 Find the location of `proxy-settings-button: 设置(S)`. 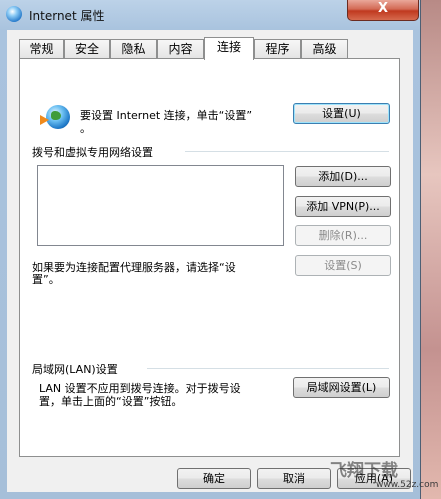

proxy-settings-button: 设置(S) is located at coordinates (343, 265).